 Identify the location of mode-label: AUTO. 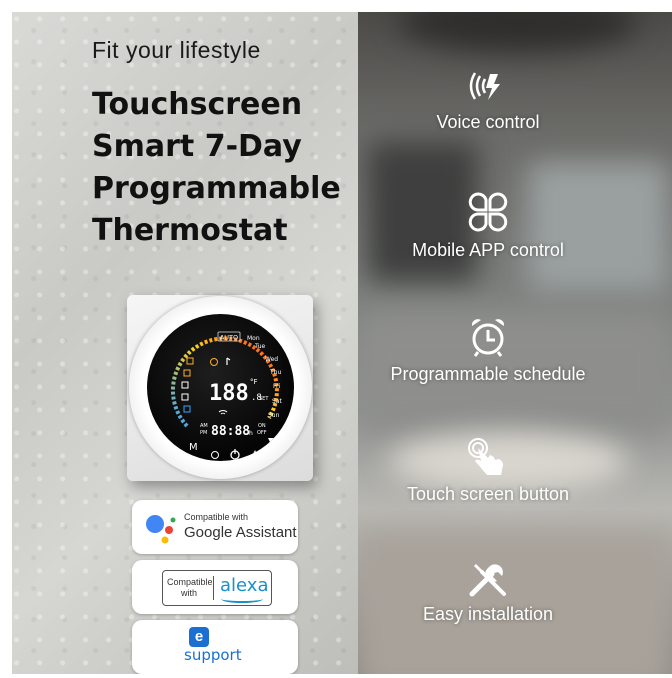
(229, 338).